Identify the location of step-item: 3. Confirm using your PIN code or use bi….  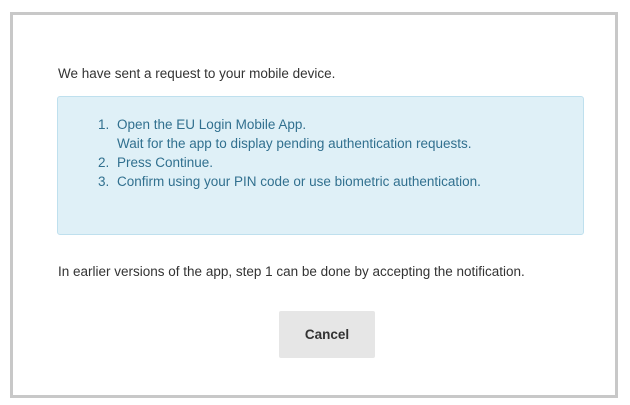
(289, 181).